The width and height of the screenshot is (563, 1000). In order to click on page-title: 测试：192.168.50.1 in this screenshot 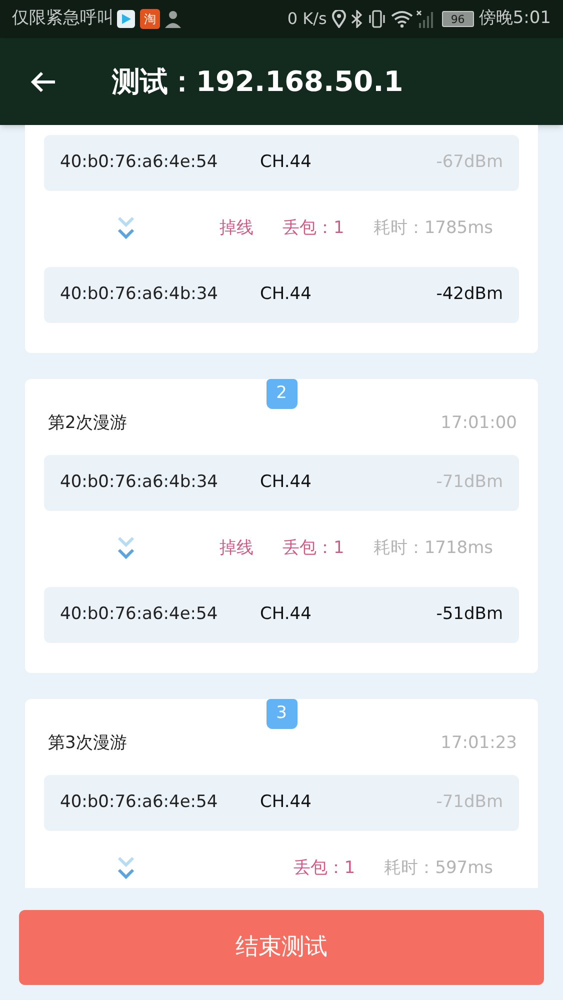, I will do `click(258, 82)`.